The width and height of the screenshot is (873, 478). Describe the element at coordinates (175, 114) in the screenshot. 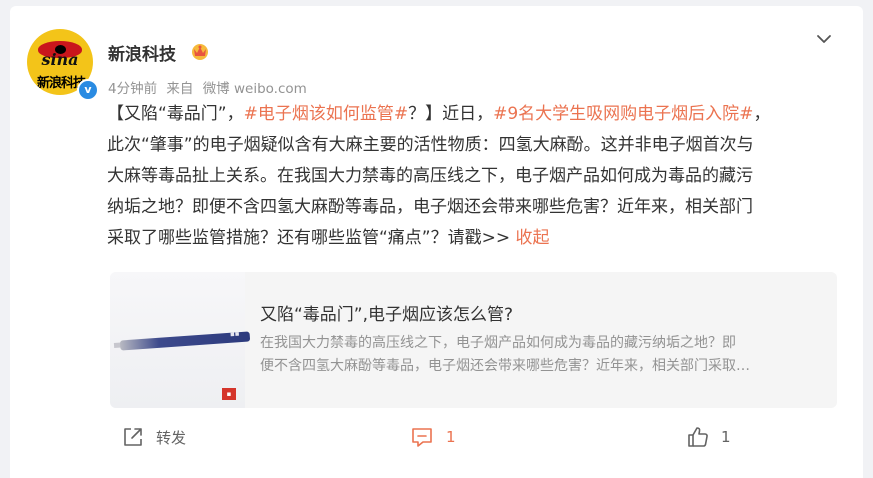

I see `text-segment: 【又陷“毒品门”，` at that location.